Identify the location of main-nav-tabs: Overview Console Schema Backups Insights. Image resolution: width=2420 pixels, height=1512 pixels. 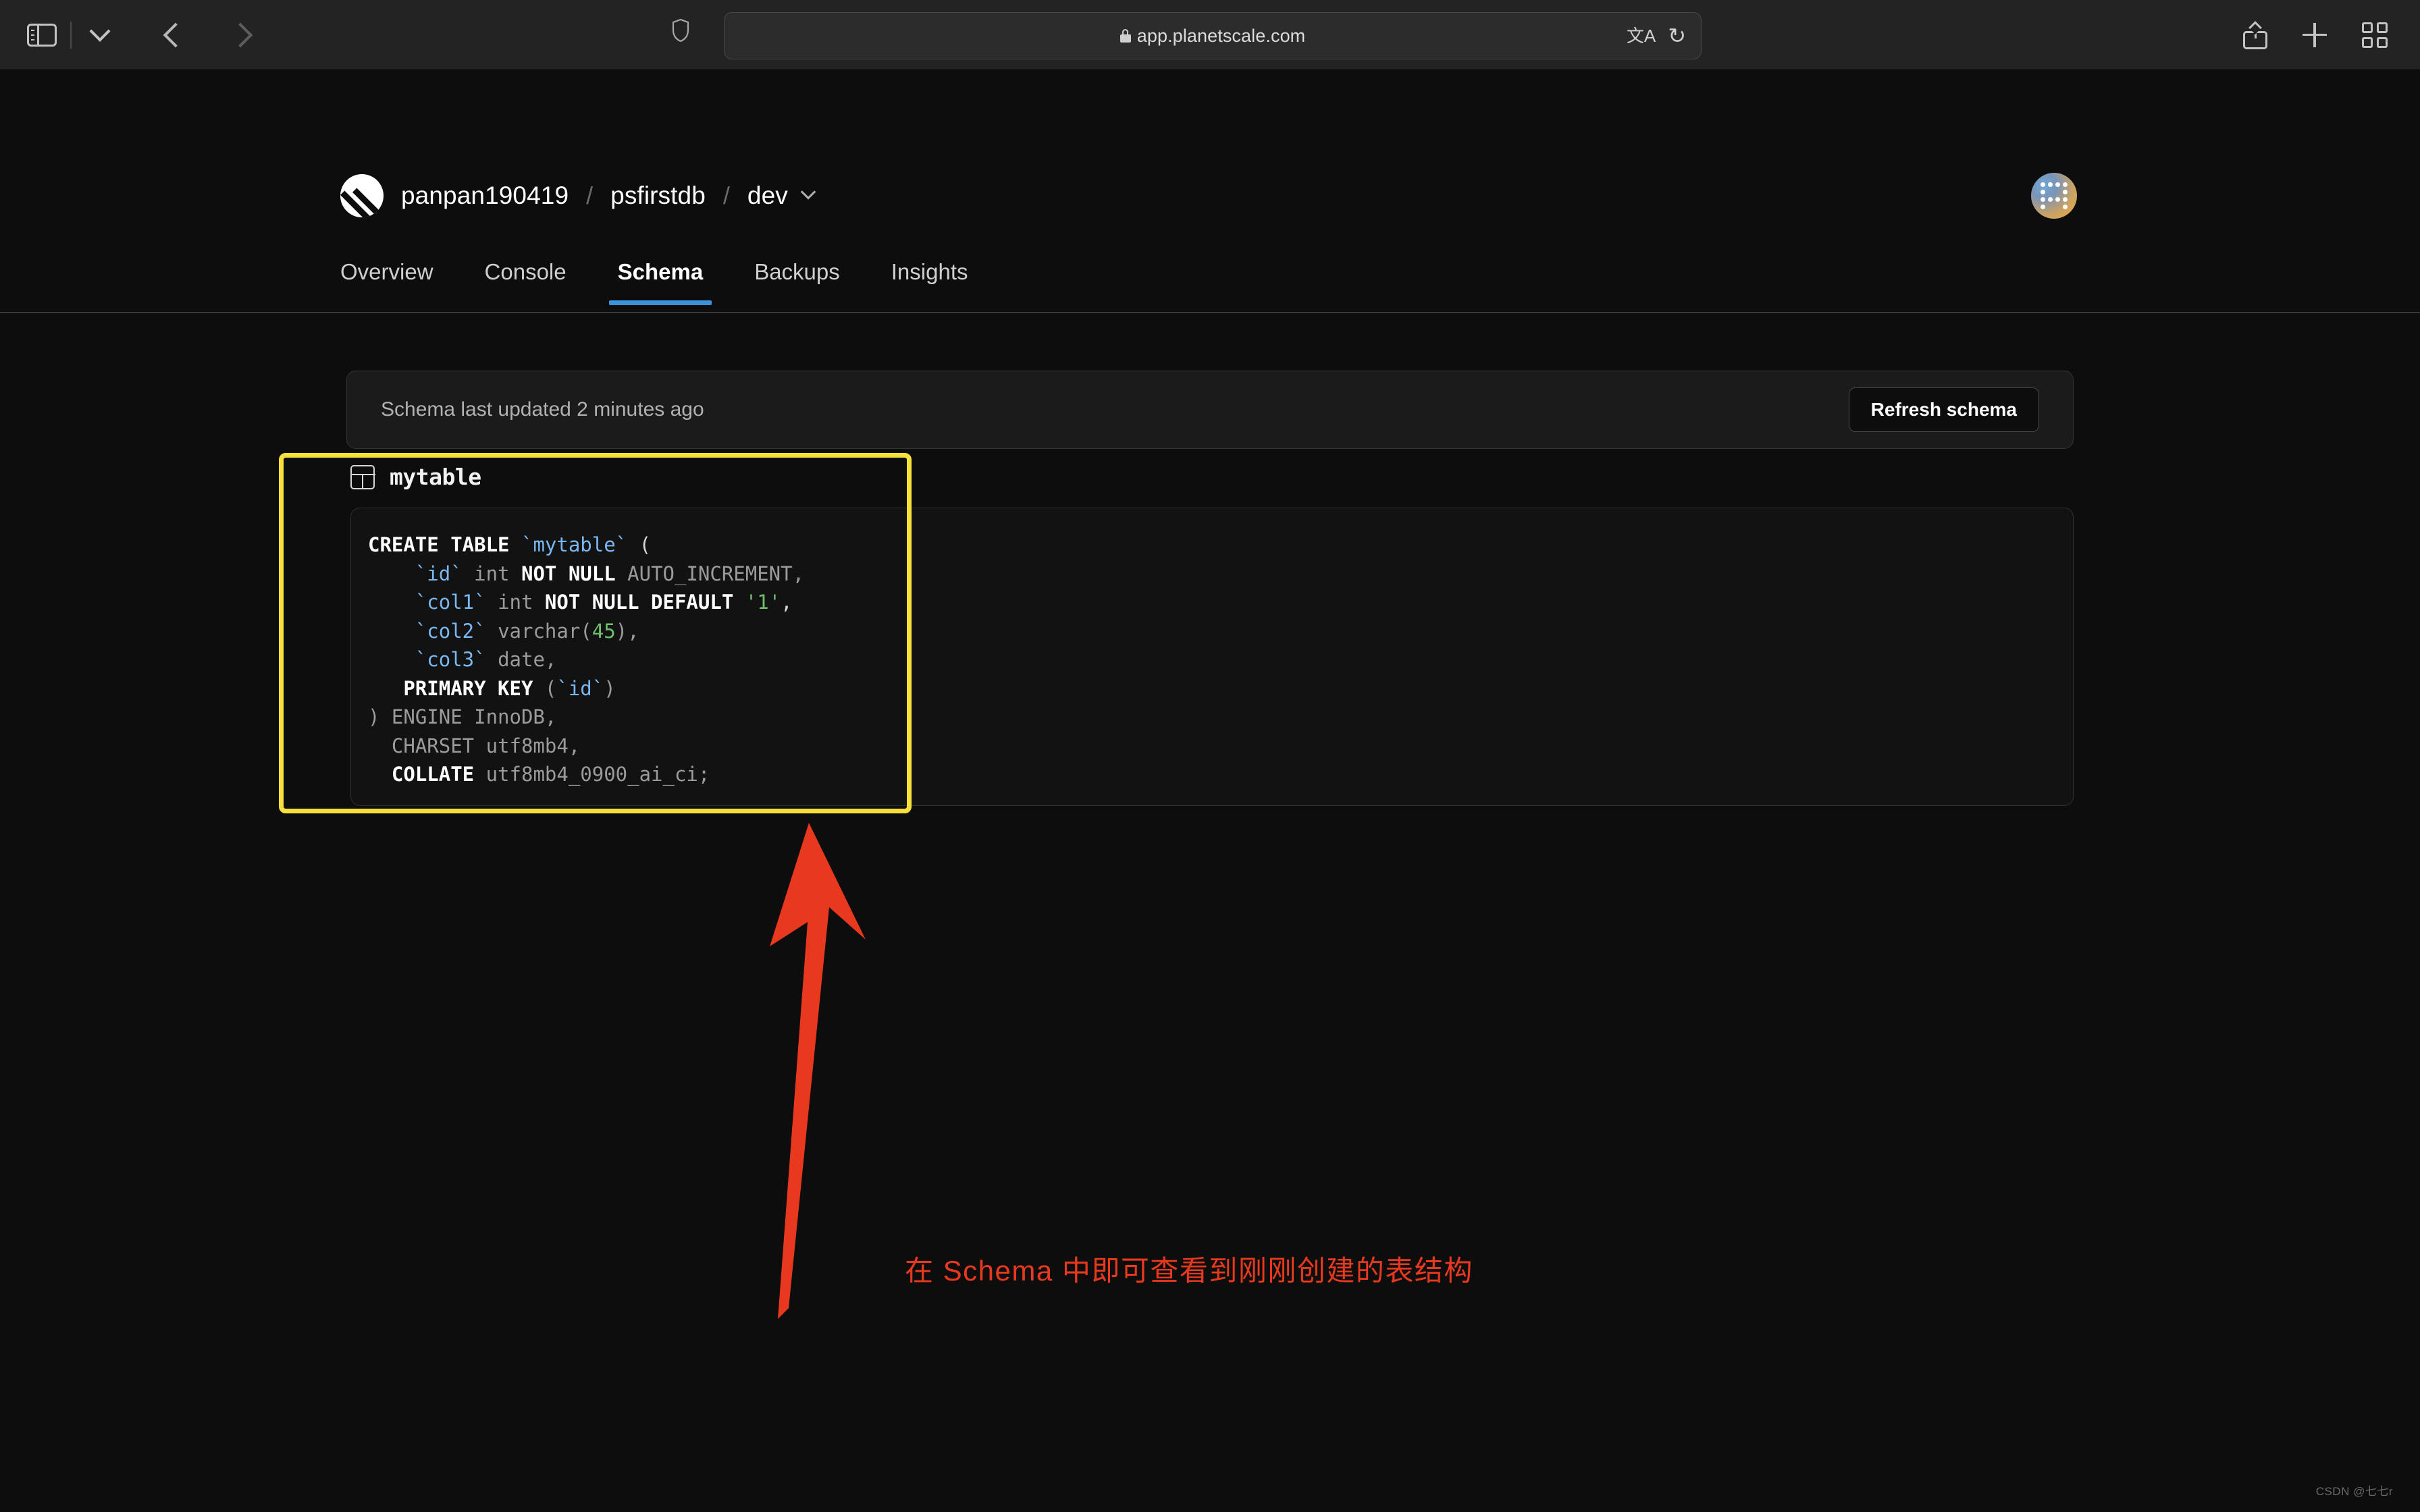
(680, 282).